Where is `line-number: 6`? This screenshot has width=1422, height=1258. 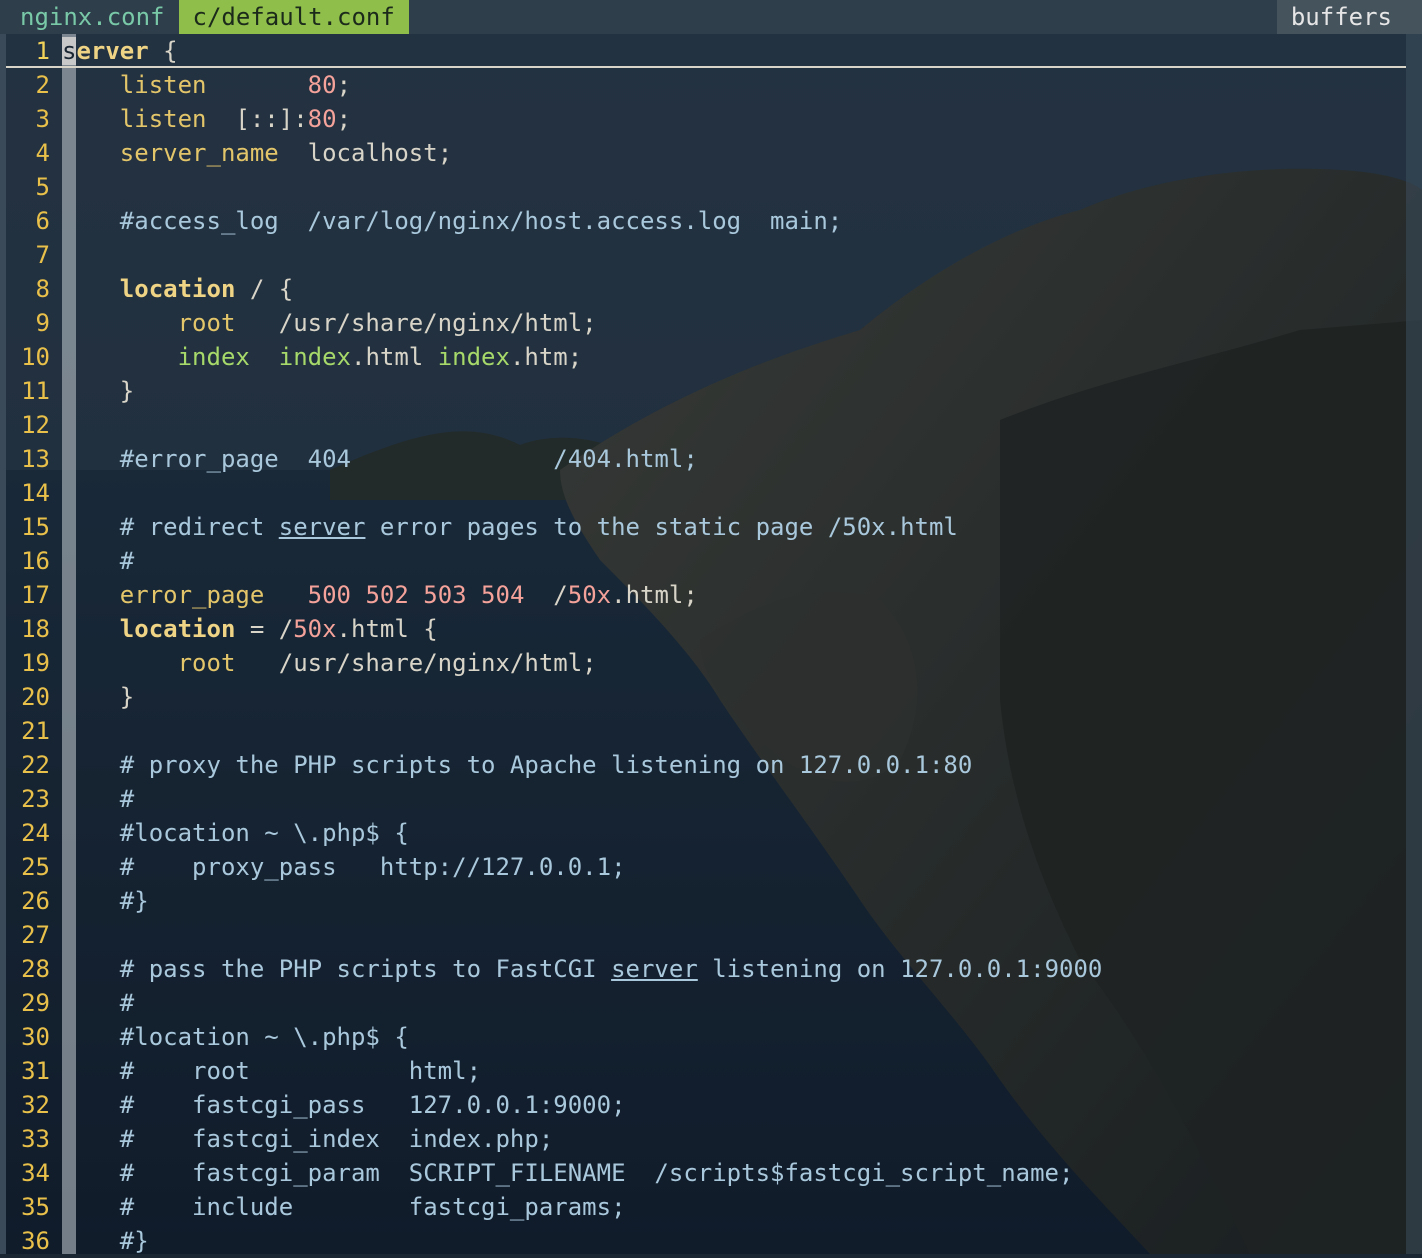
line-number: 6 is located at coordinates (42, 221).